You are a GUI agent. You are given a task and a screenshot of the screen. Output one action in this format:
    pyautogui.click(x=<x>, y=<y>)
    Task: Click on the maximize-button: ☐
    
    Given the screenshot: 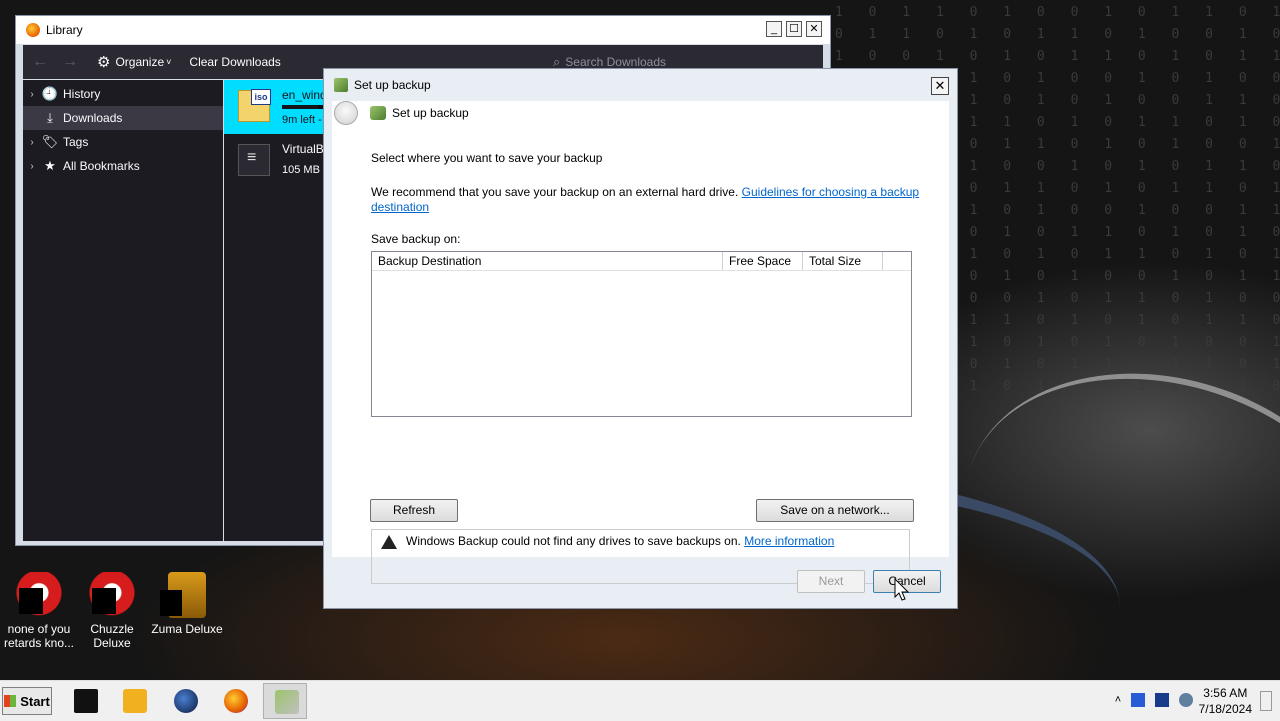 What is the action you would take?
    pyautogui.click(x=794, y=29)
    